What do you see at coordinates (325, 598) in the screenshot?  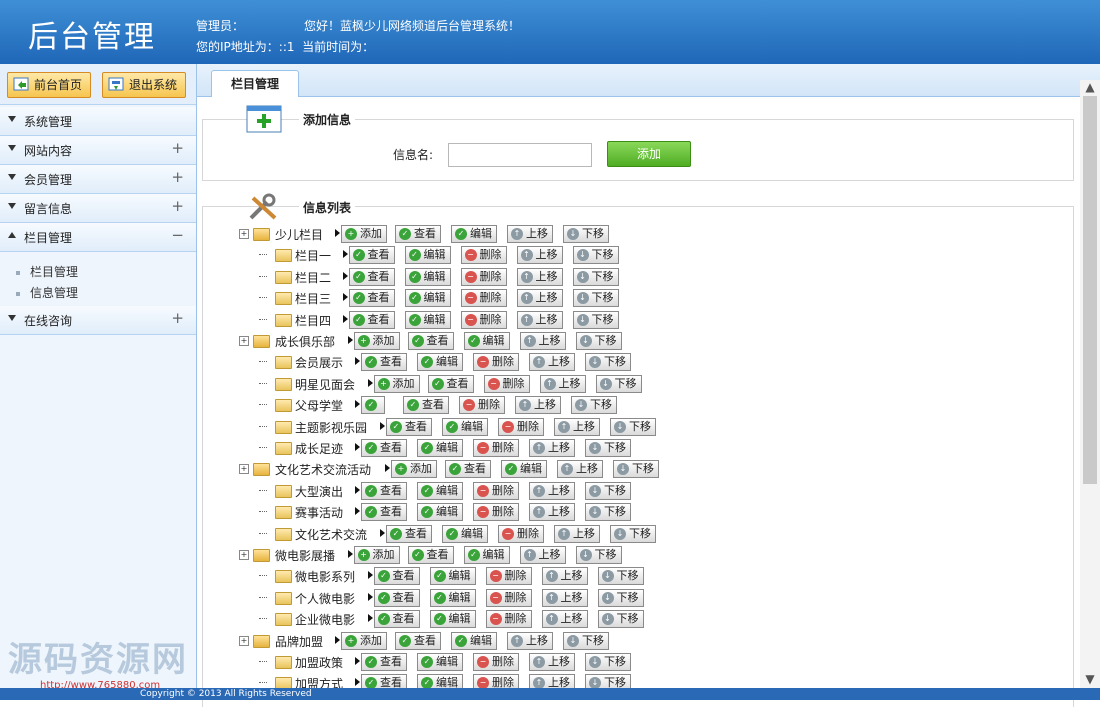 I see `tree-item-name: 个人微电影` at bounding box center [325, 598].